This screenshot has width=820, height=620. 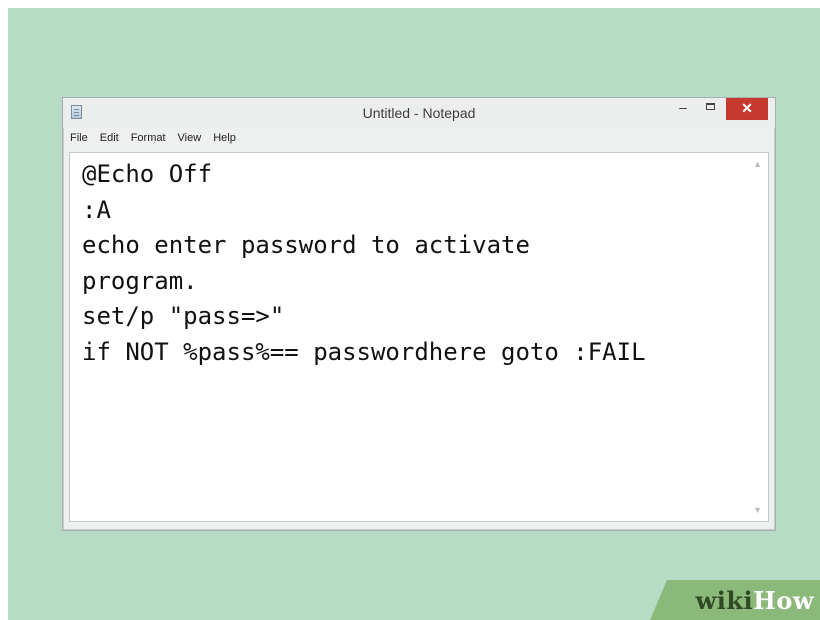 What do you see at coordinates (306, 245) in the screenshot?
I see `editor-line: echo enter password to activate` at bounding box center [306, 245].